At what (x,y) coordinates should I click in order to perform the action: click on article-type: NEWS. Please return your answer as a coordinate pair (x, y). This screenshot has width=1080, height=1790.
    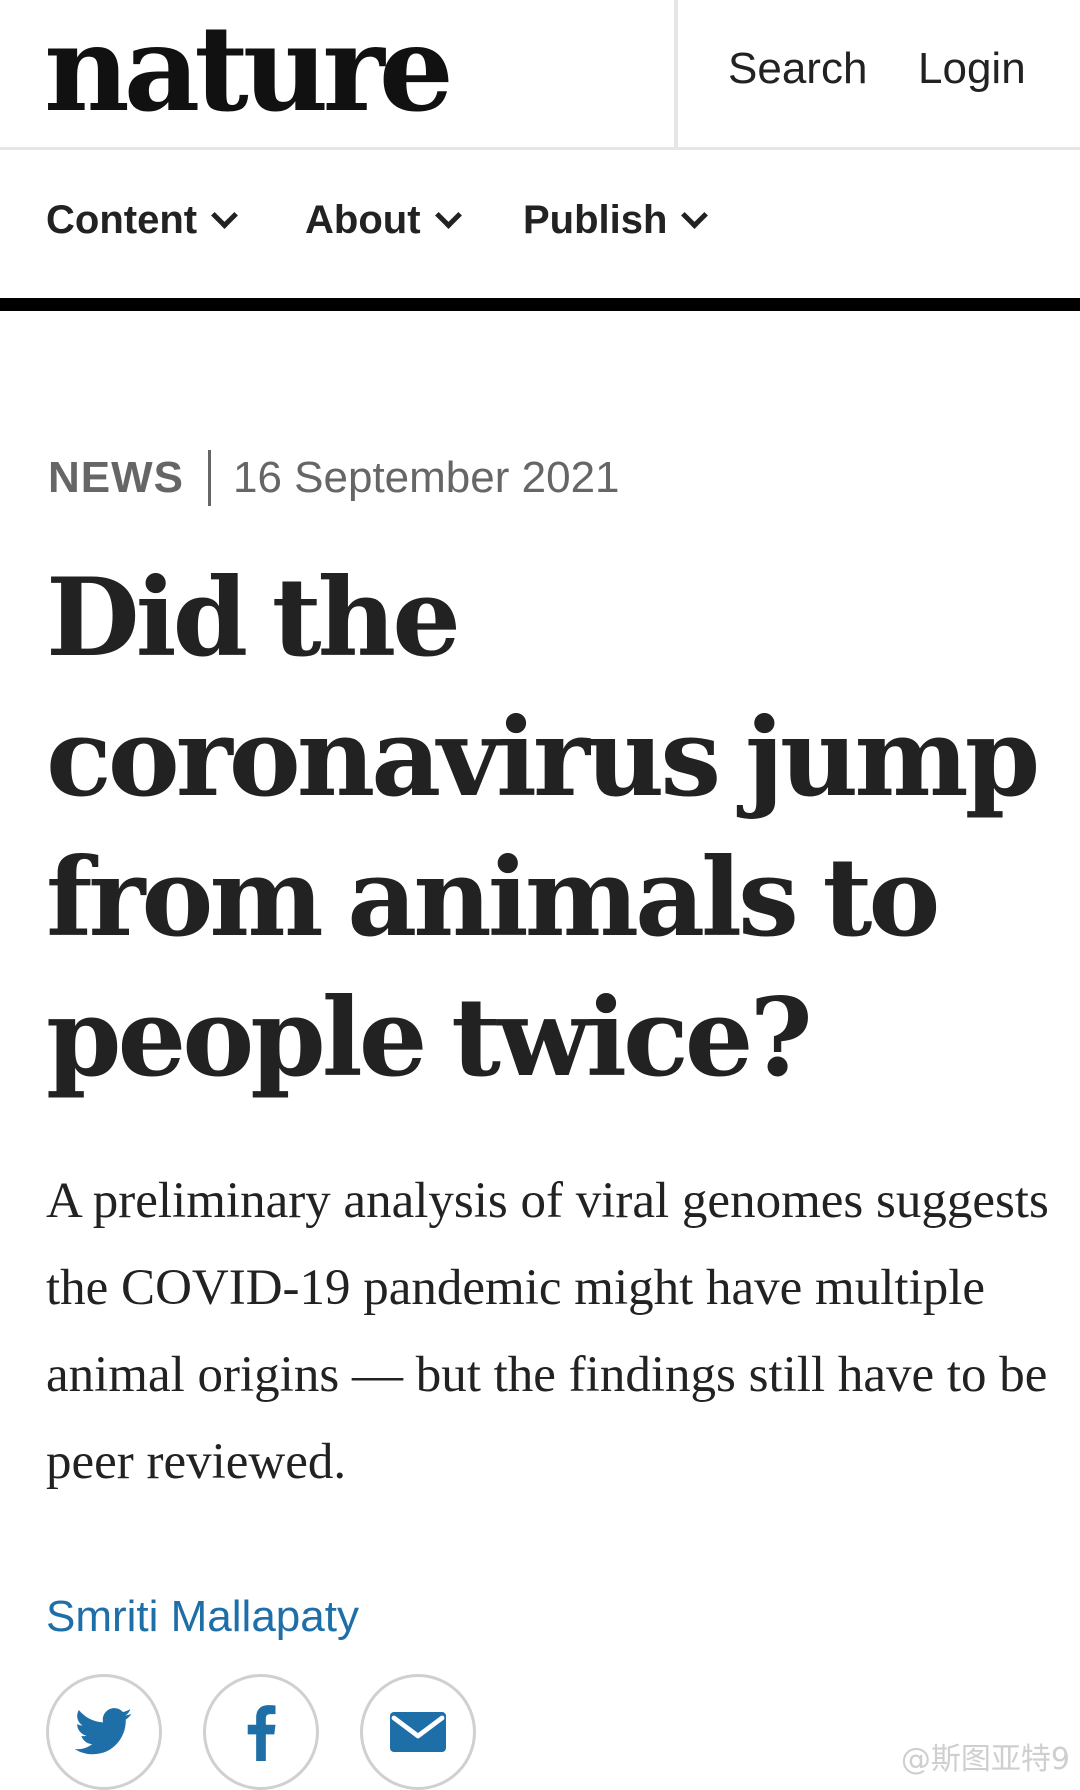
    Looking at the image, I should click on (116, 477).